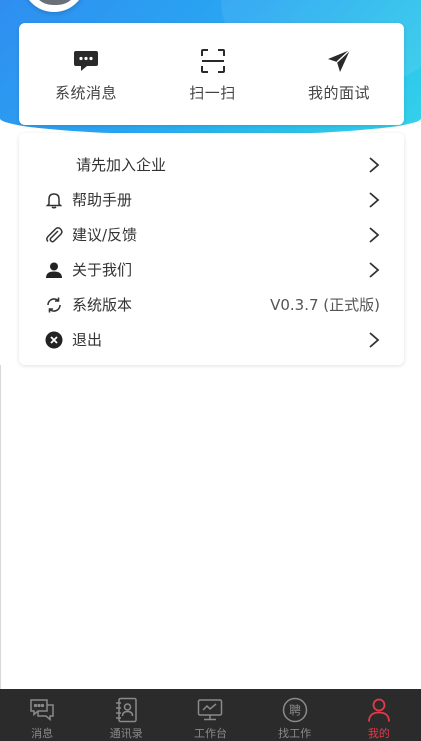 The image size is (421, 741). I want to click on scan-icon, so click(213, 61).